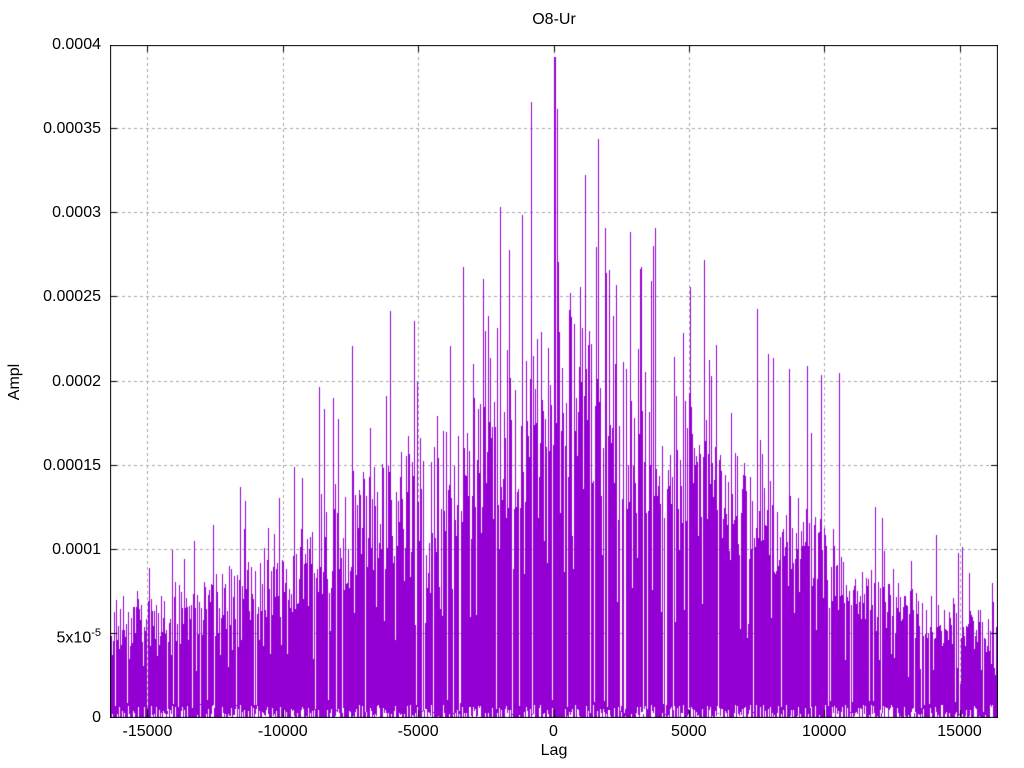  What do you see at coordinates (553, 731) in the screenshot?
I see `x-tick-label: 0` at bounding box center [553, 731].